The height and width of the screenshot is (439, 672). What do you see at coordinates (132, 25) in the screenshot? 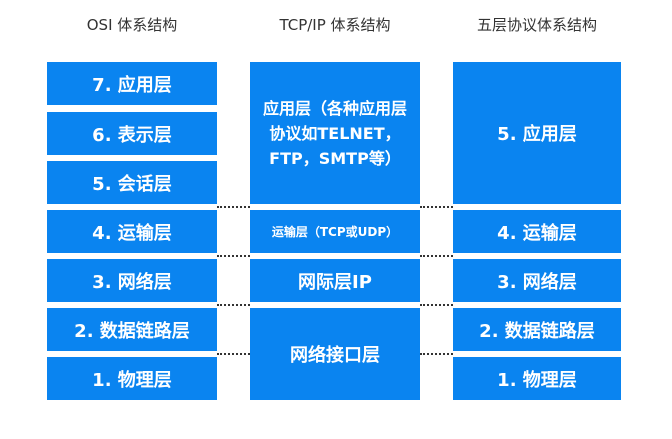
I see `osi-header: OSI 体系结构` at bounding box center [132, 25].